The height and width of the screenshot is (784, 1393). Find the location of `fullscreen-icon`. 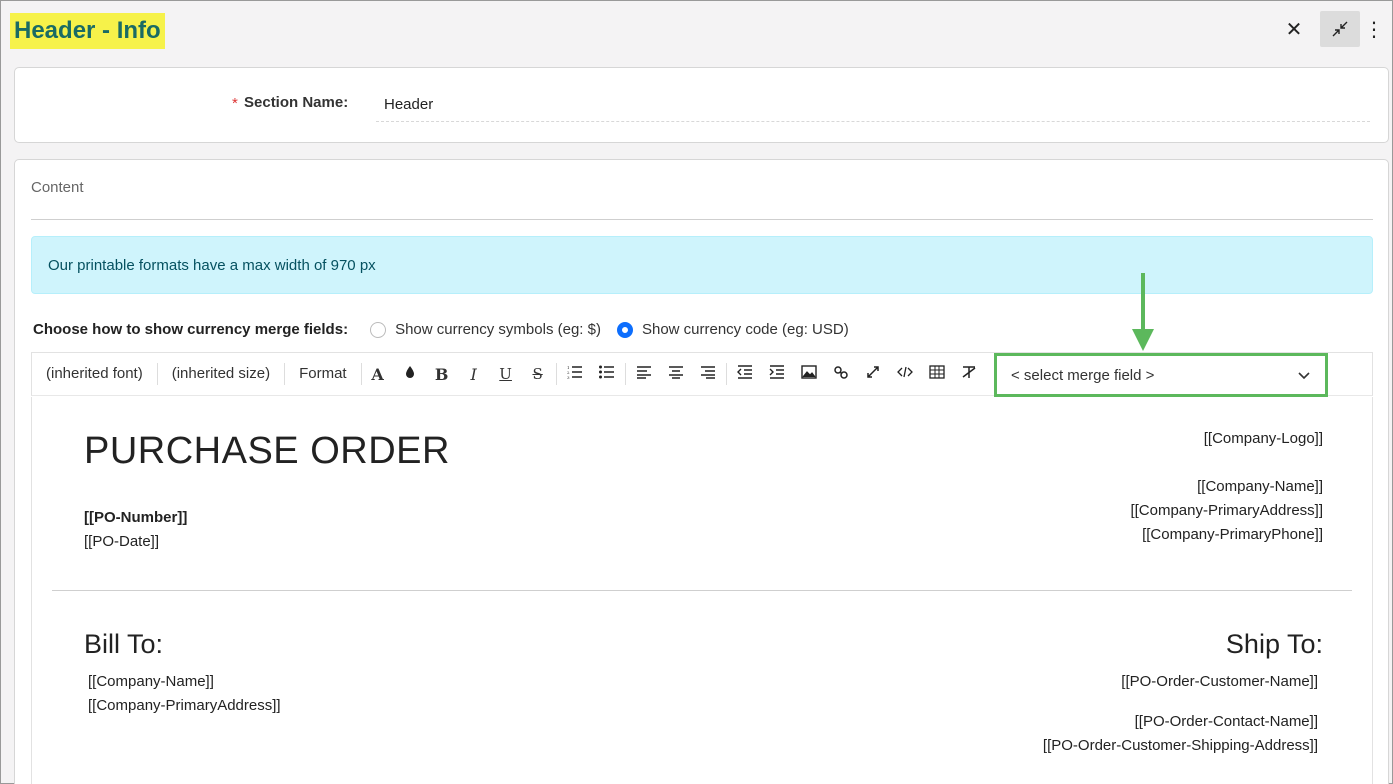

fullscreen-icon is located at coordinates (873, 374).